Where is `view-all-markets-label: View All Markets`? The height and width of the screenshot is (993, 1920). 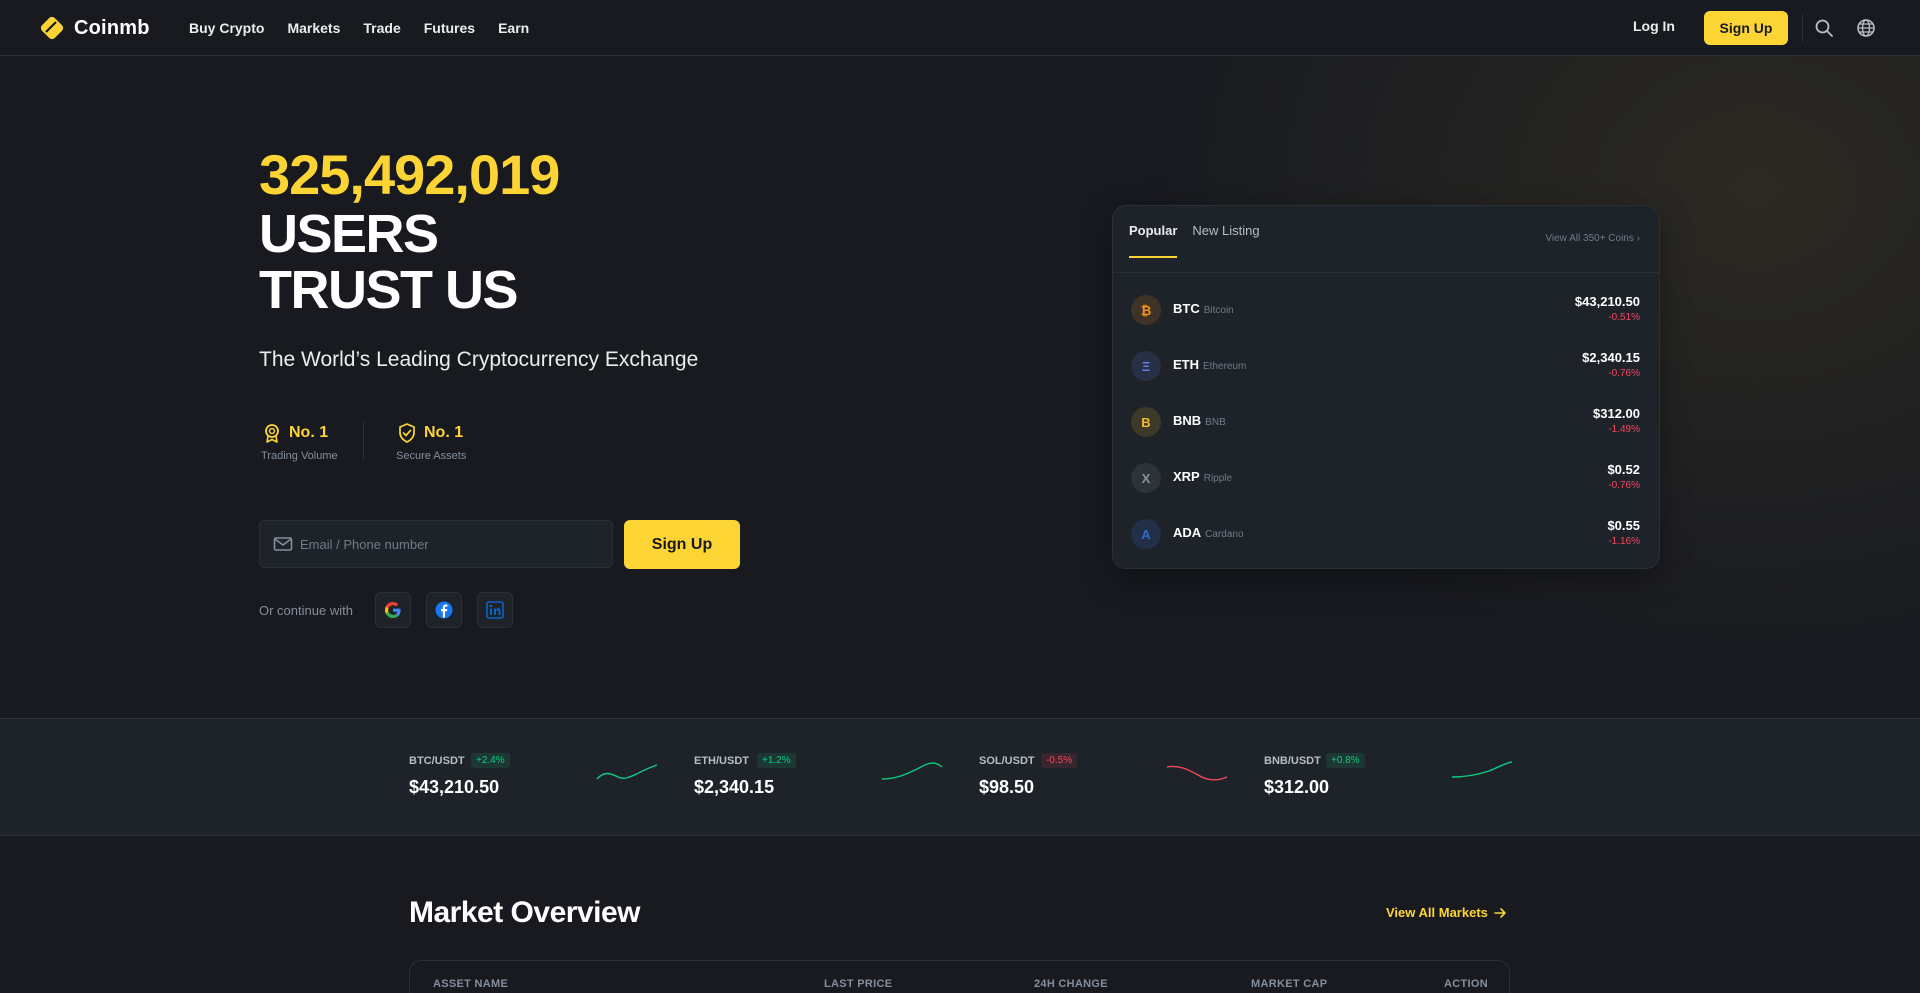
view-all-markets-label: View All Markets is located at coordinates (1437, 912).